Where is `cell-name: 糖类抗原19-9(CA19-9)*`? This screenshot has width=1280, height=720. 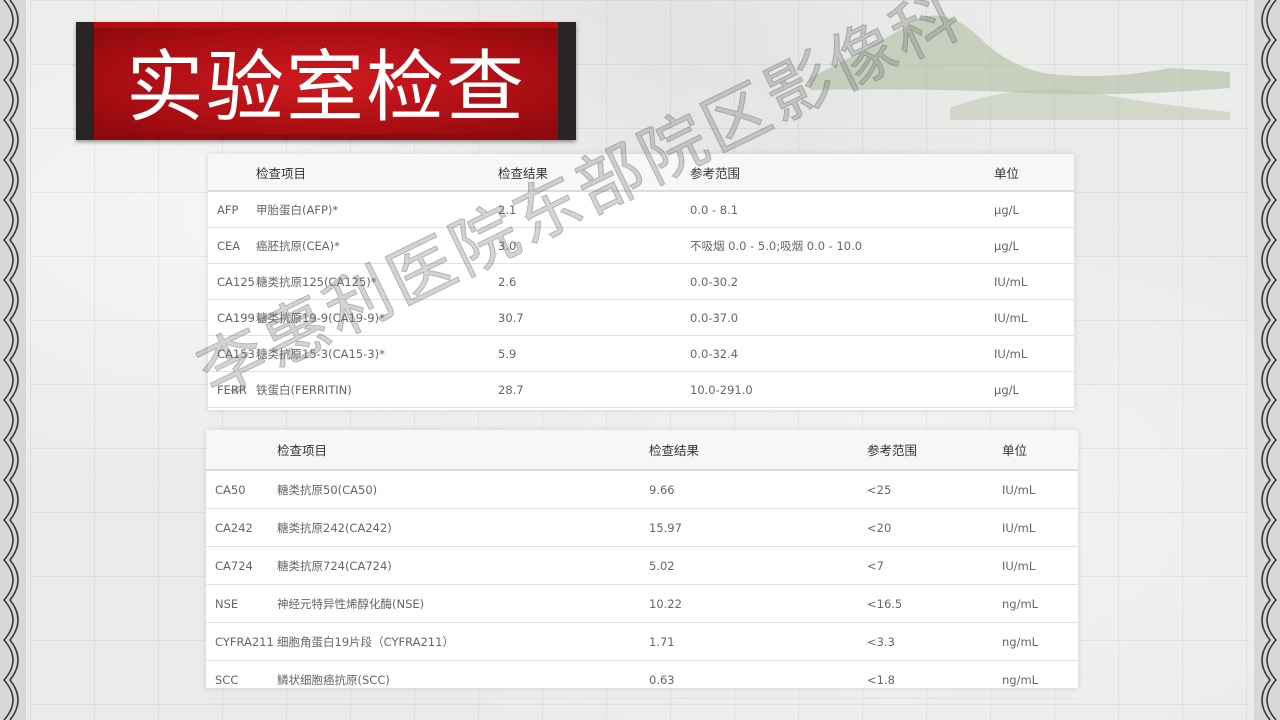 cell-name: 糖类抗原19-9(CA19-9)* is located at coordinates (376, 317).